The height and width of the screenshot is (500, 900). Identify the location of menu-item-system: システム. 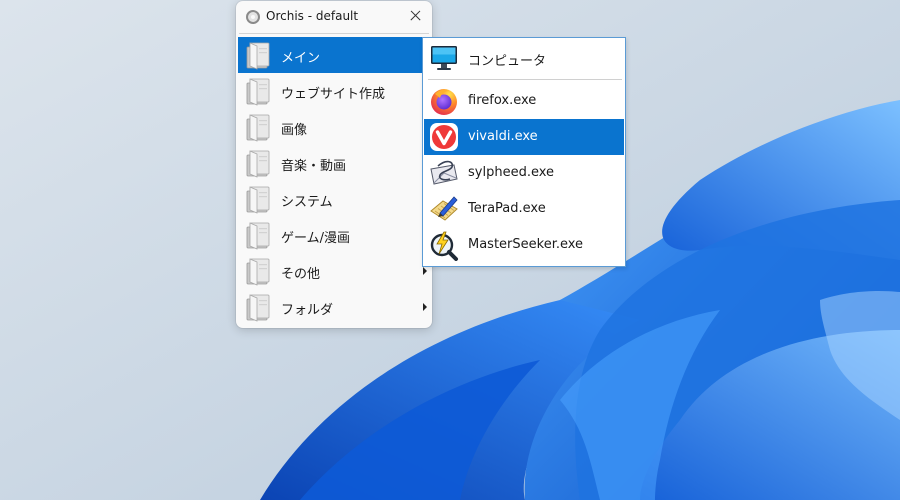
(334, 199).